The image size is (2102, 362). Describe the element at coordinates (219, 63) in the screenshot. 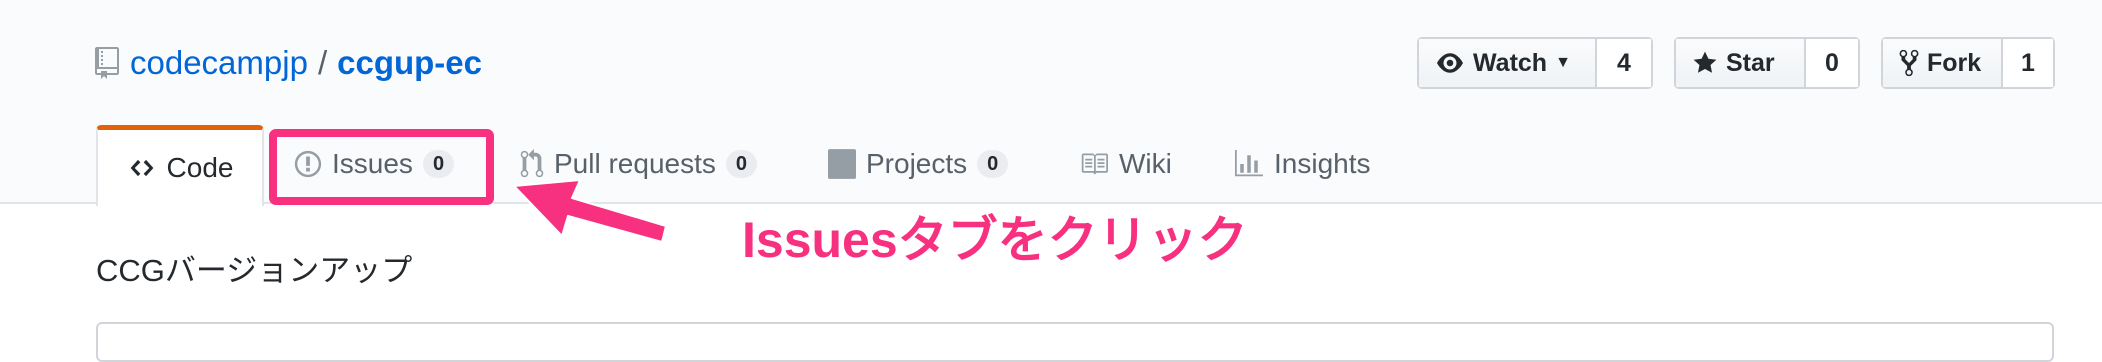

I see `repo-owner-link: codecampjp` at that location.